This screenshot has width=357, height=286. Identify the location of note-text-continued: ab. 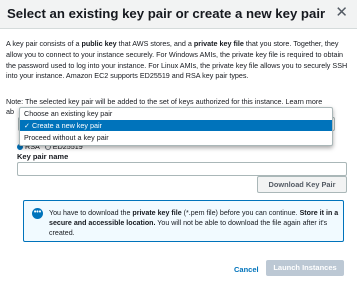
(10, 111).